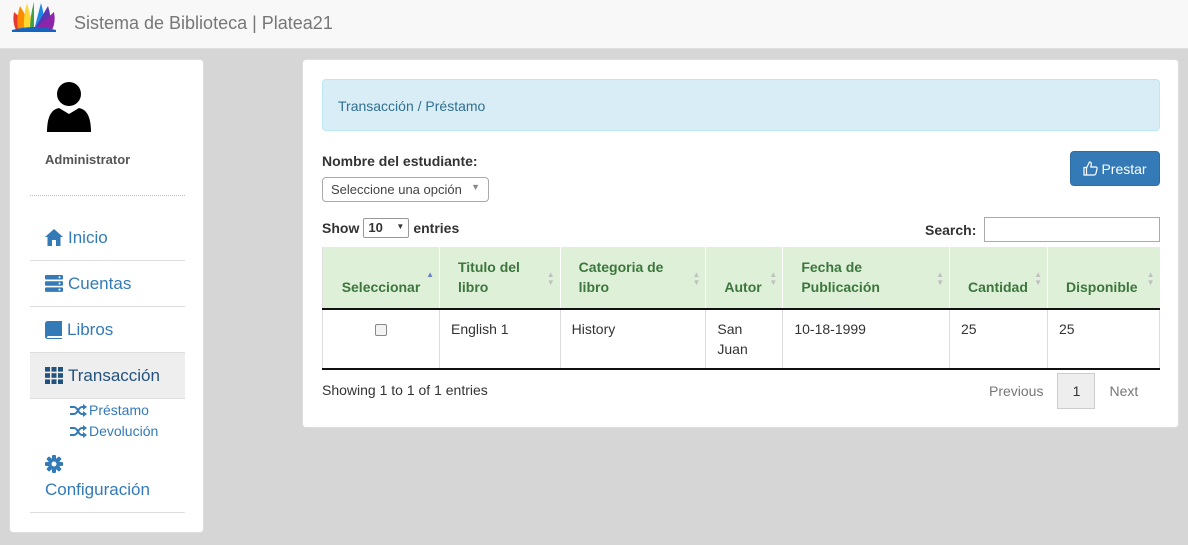 This screenshot has width=1188, height=545. Describe the element at coordinates (400, 161) in the screenshot. I see `student-label: Nombre del estudiante:` at that location.